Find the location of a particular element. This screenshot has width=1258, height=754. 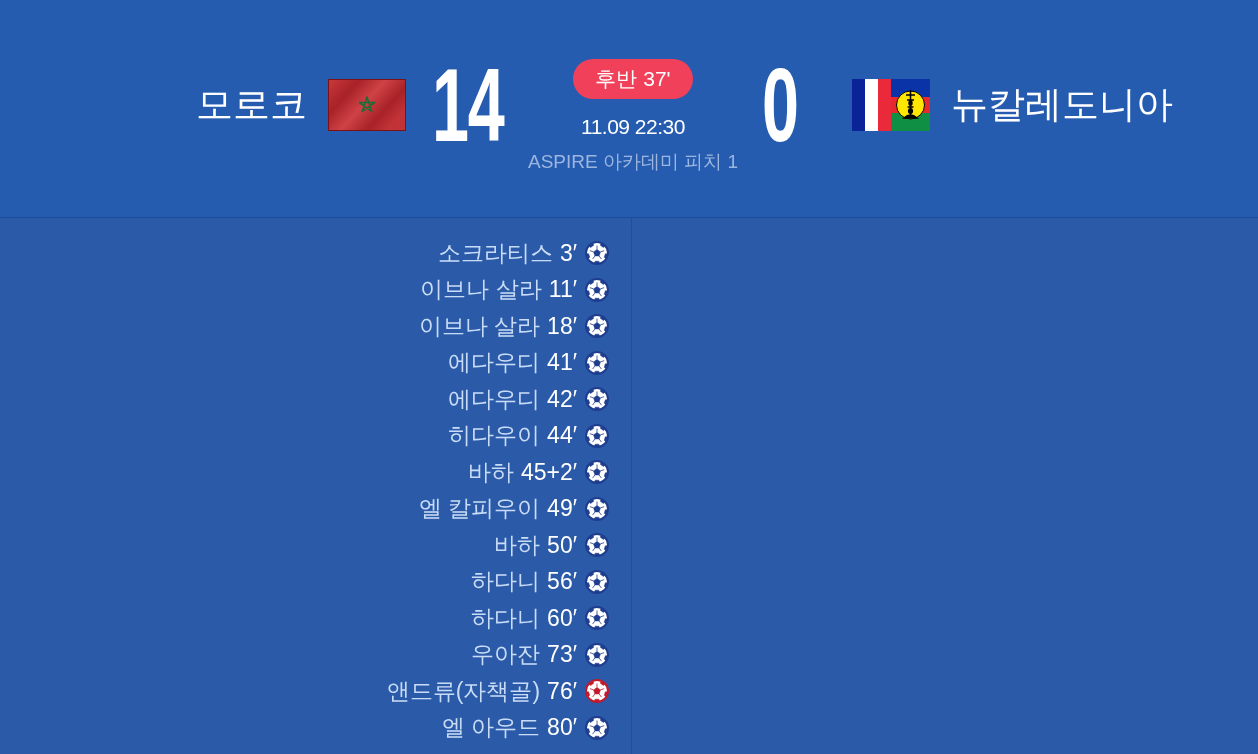

goal-minute: 3′ is located at coordinates (568, 253).